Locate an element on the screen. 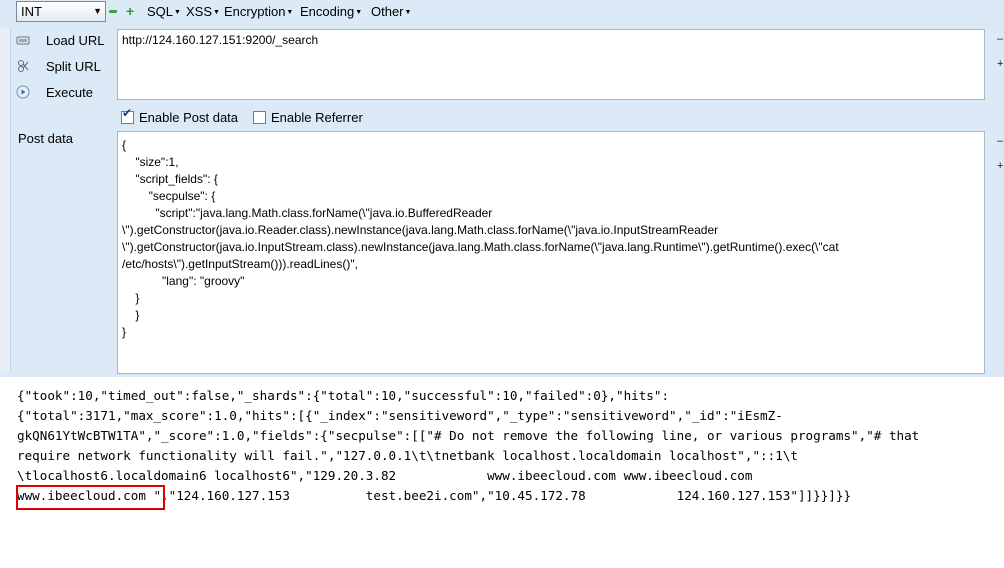 This screenshot has width=1004, height=568. post-data-label: Post data is located at coordinates (45, 138).